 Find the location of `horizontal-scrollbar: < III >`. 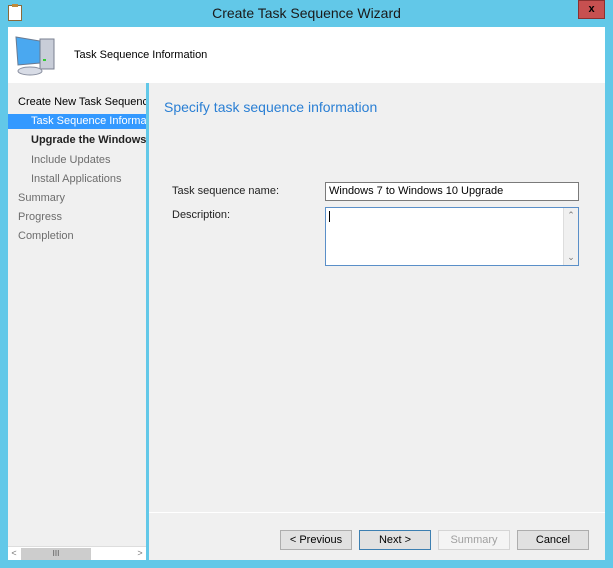

horizontal-scrollbar: < III > is located at coordinates (77, 553).